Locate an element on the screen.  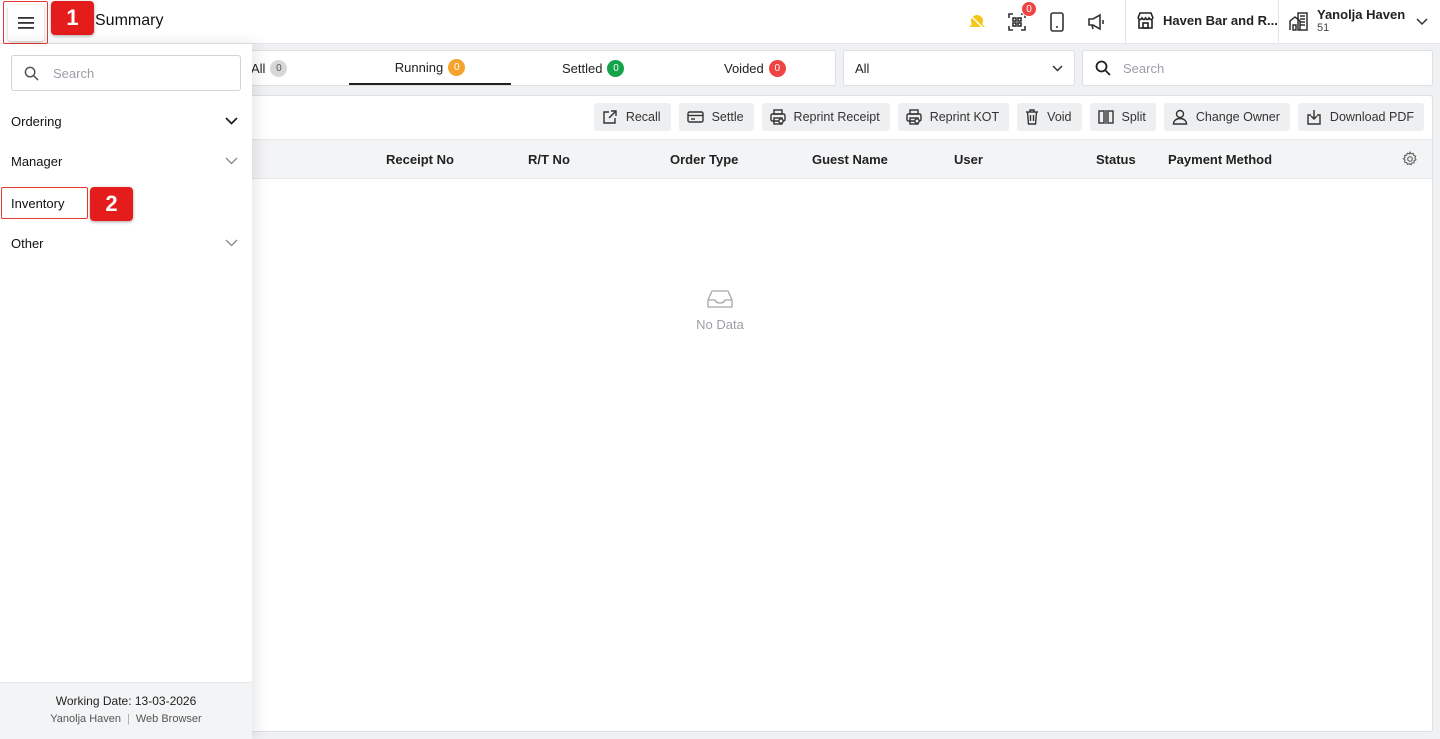
external-link-icon is located at coordinates (610, 117).